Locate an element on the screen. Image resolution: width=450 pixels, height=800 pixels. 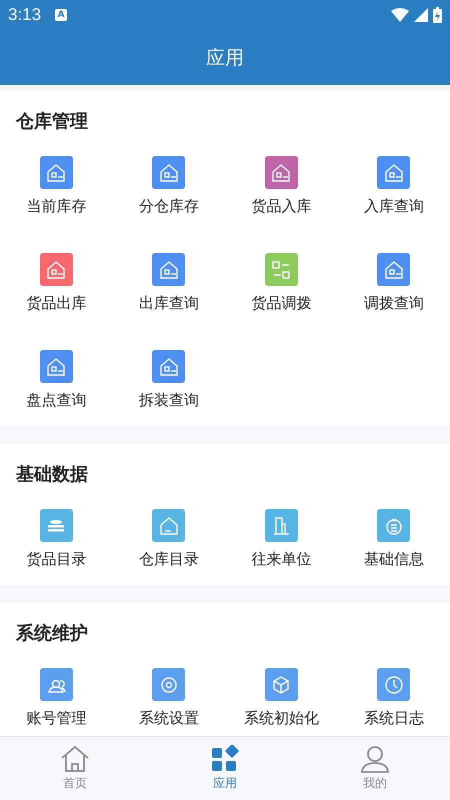
app-tile: 拆装查询 is located at coordinates (168, 384).